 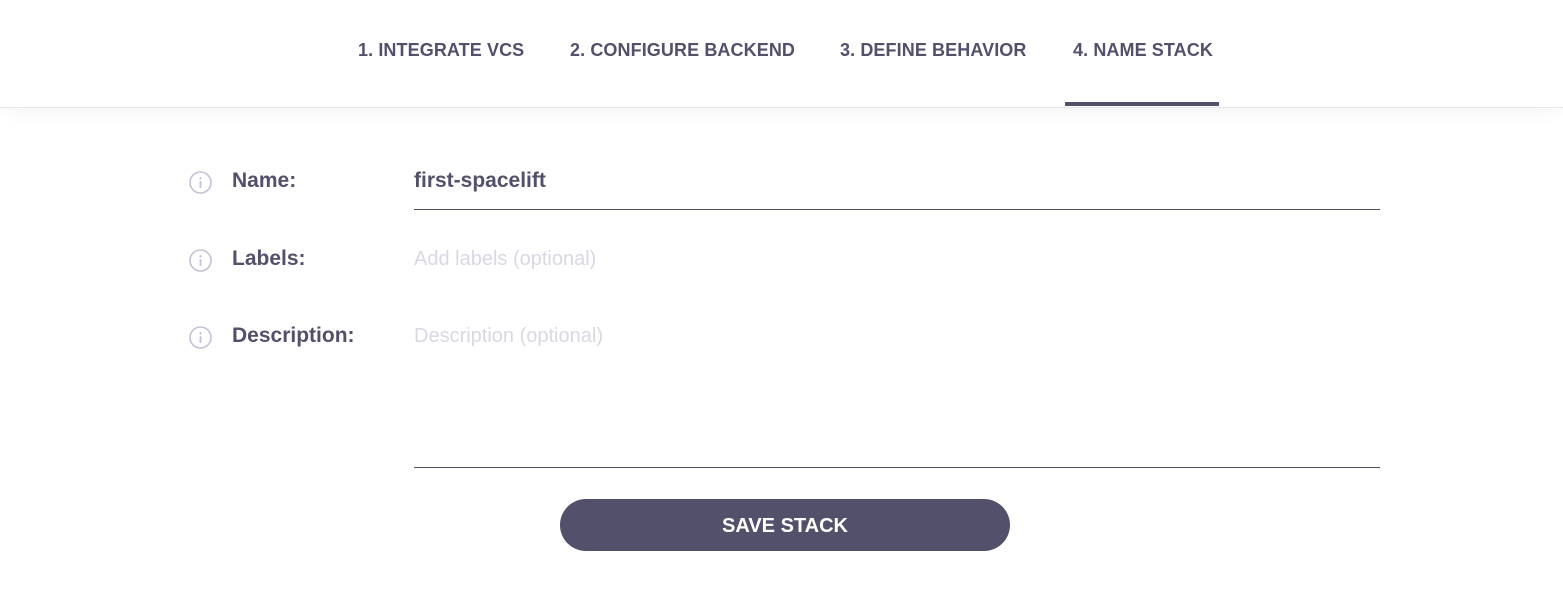 I want to click on description-label: Description:, so click(x=293, y=335).